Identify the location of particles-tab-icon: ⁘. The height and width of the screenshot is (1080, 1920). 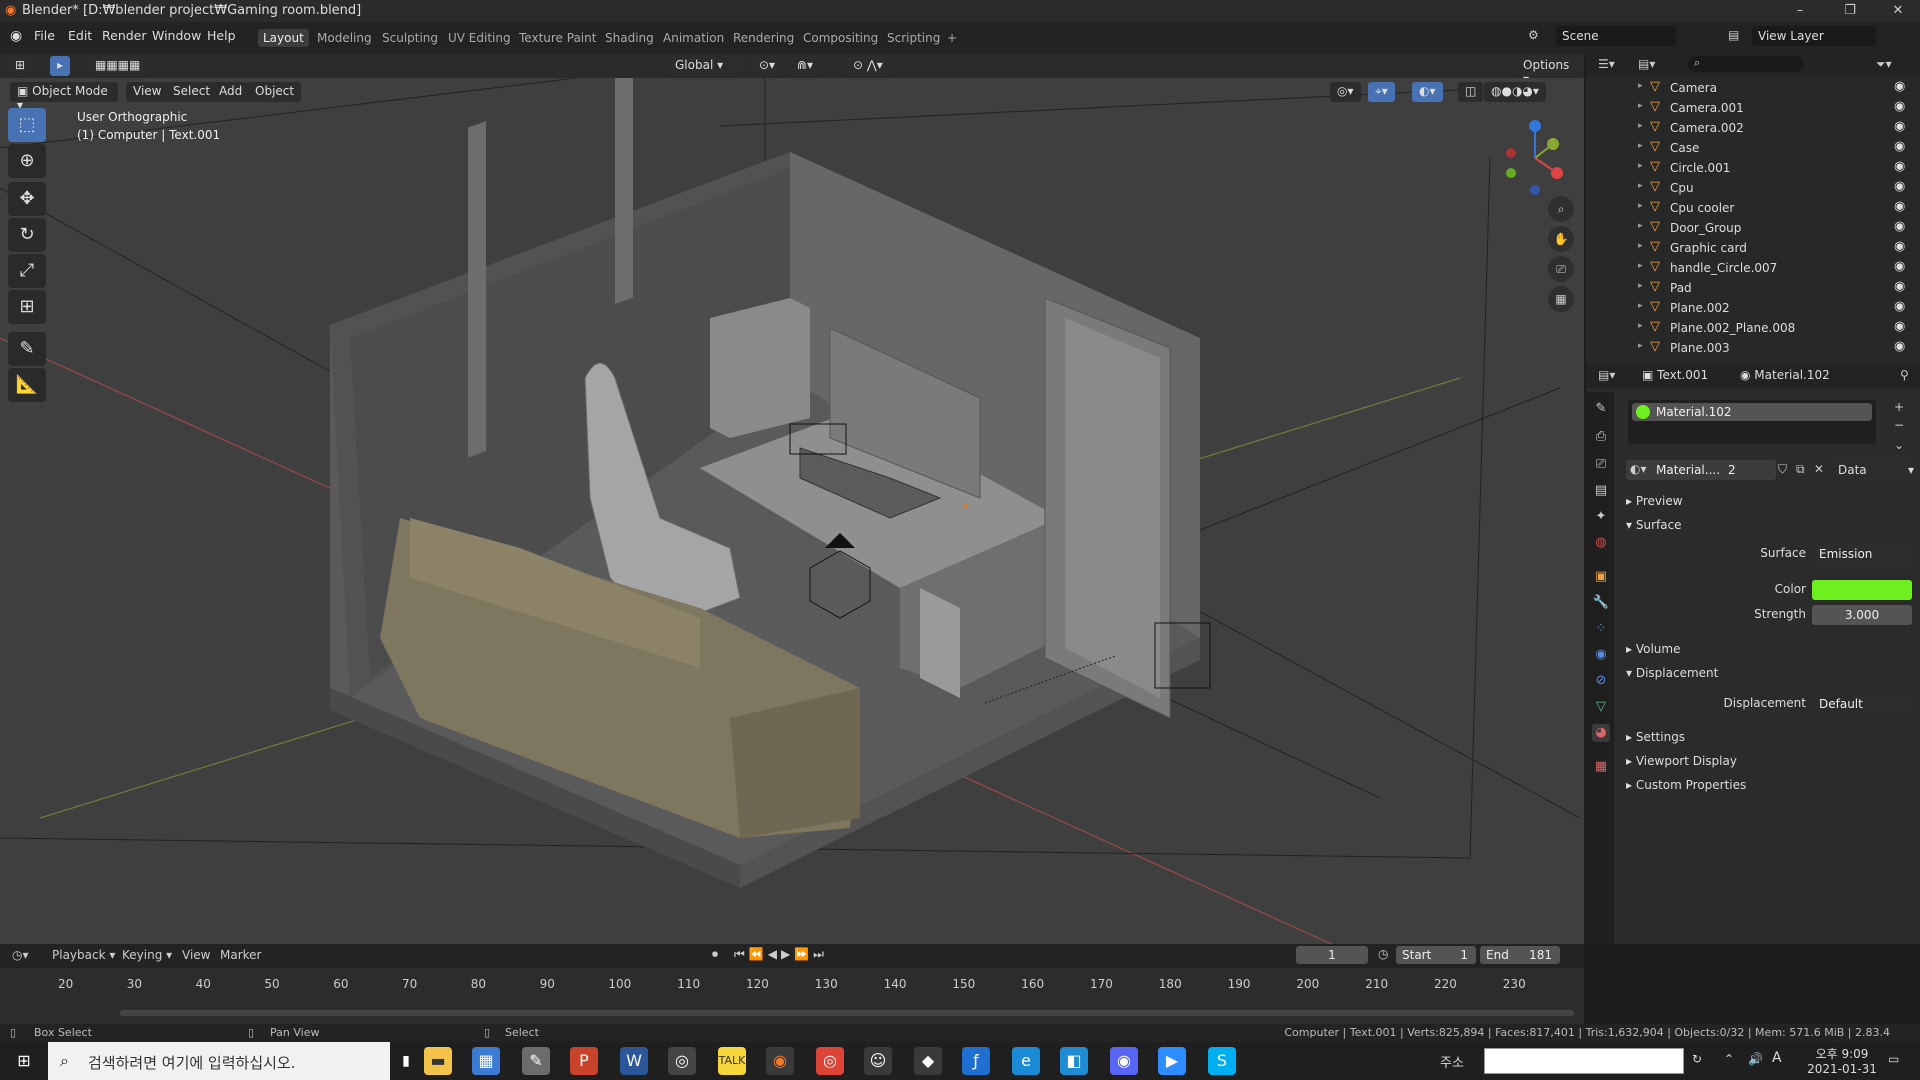
(1601, 629).